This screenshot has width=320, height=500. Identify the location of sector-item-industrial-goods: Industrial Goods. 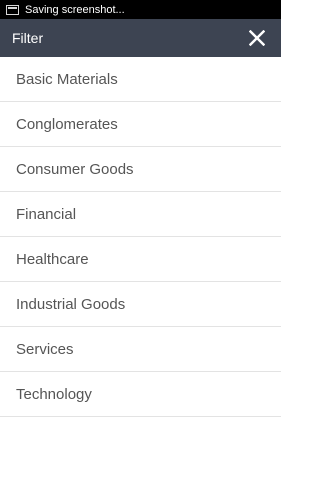
(140, 304).